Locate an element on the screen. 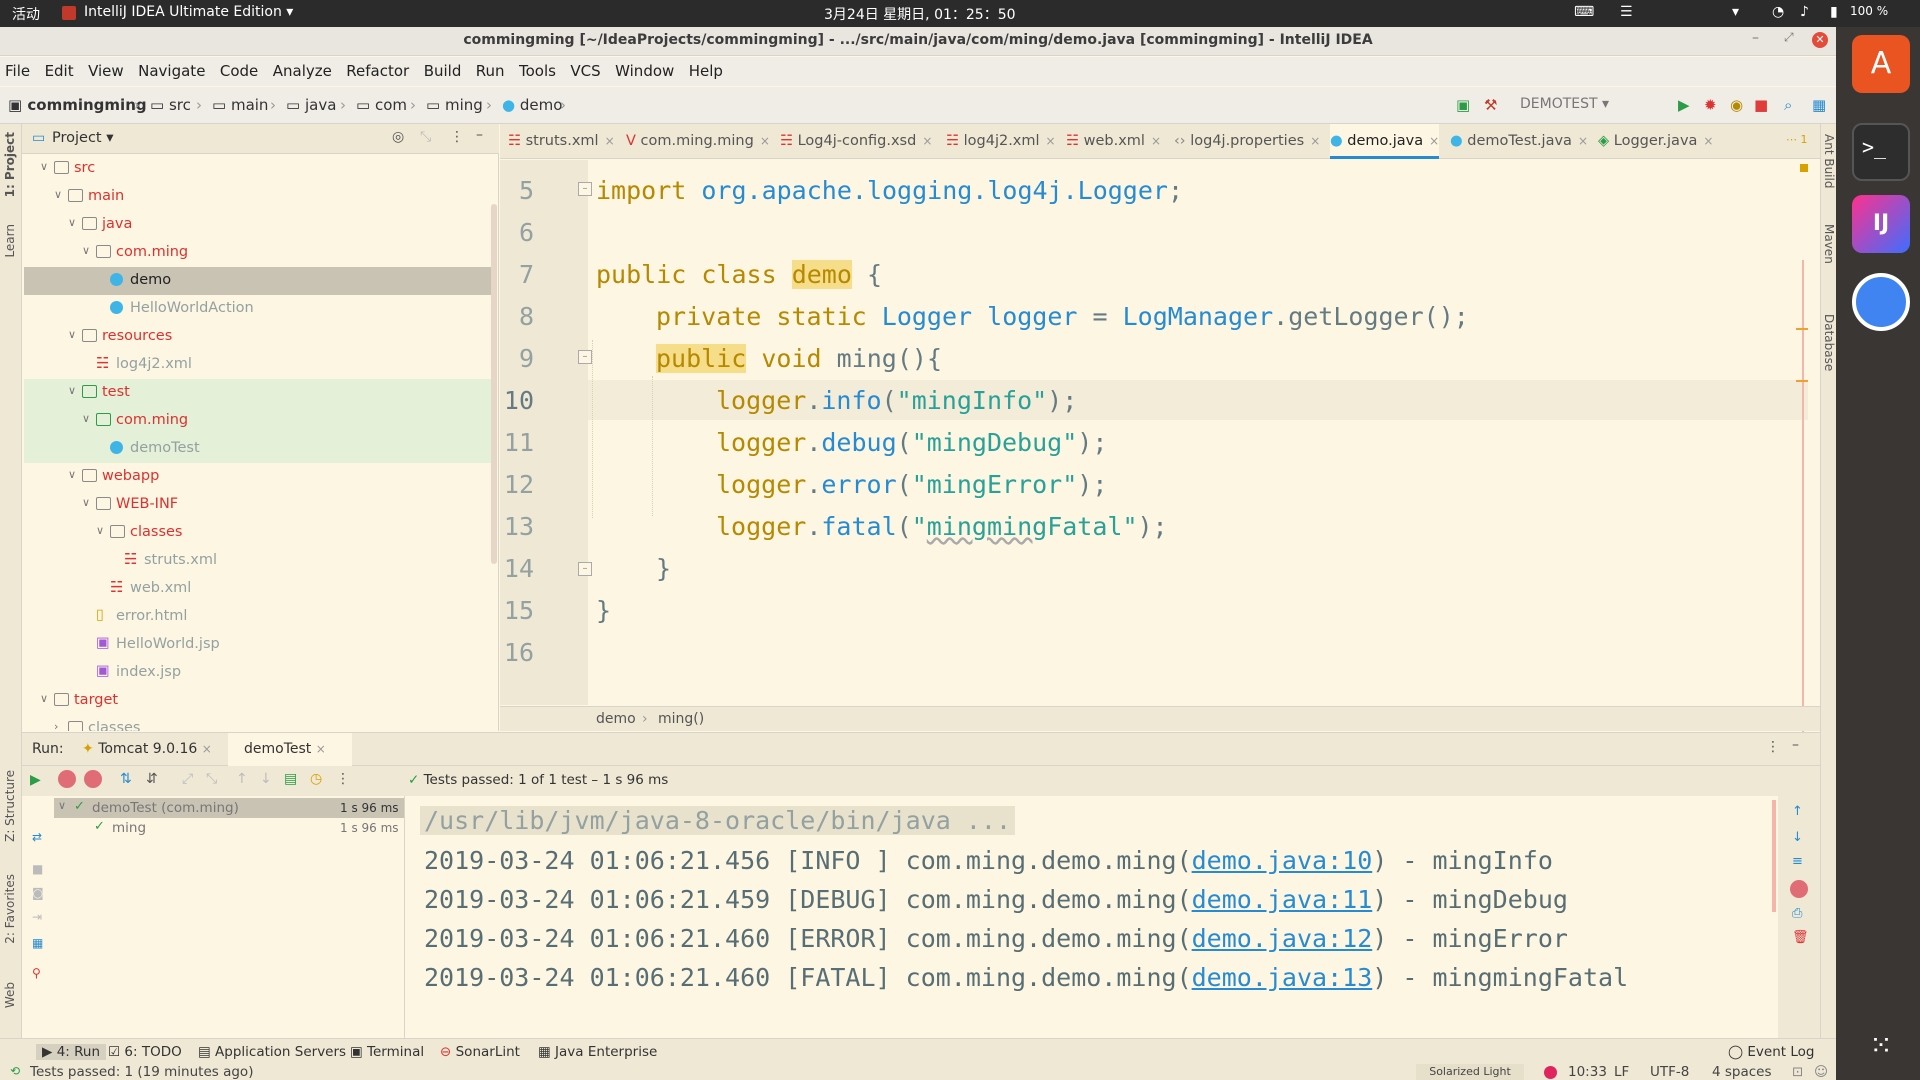 The width and height of the screenshot is (1920, 1080). more-options-icon: ⋮ is located at coordinates (343, 779).